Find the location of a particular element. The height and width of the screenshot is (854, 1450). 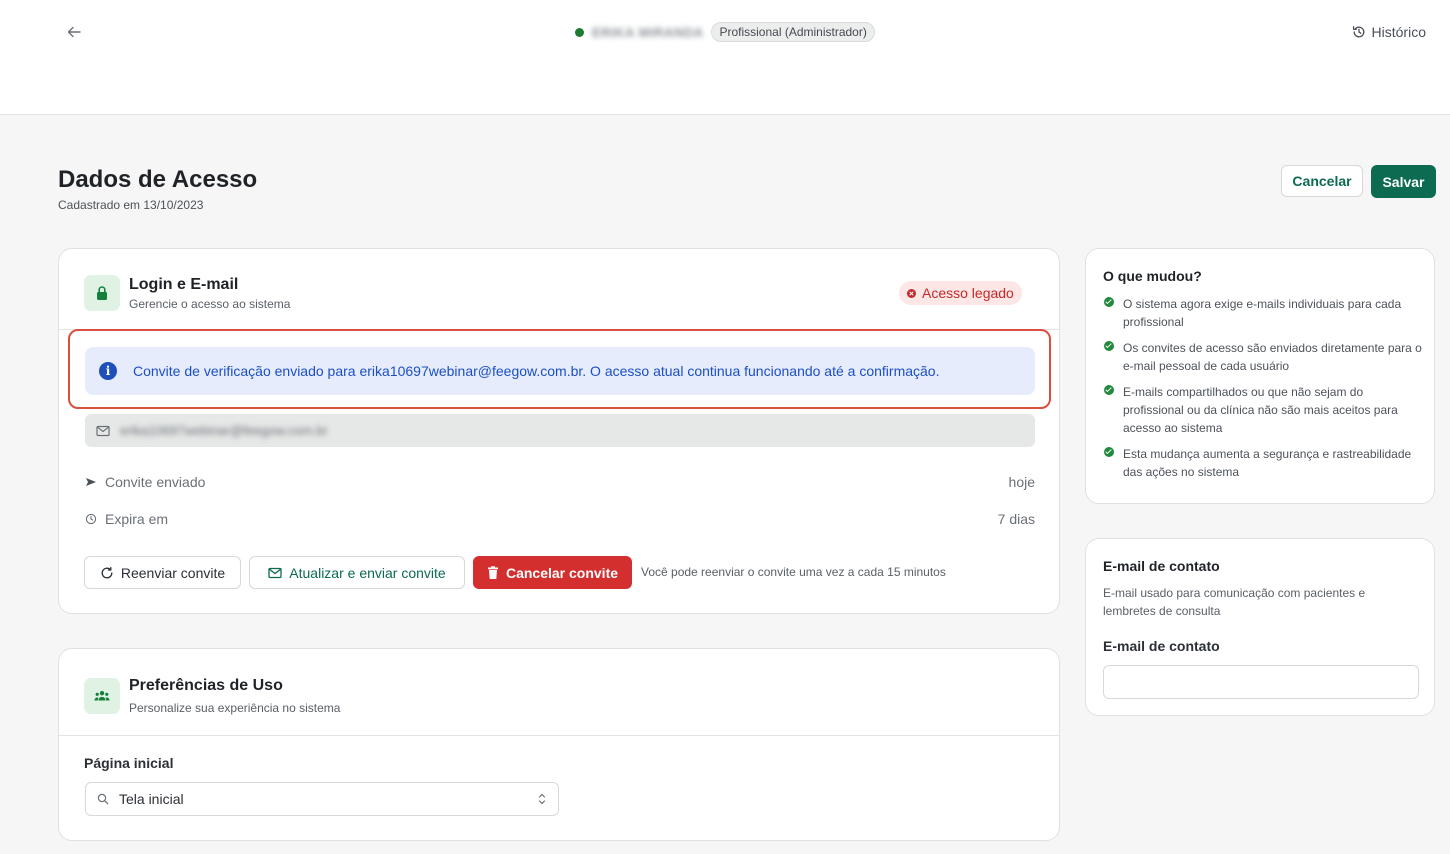

chevron-up-down-icon is located at coordinates (542, 799).